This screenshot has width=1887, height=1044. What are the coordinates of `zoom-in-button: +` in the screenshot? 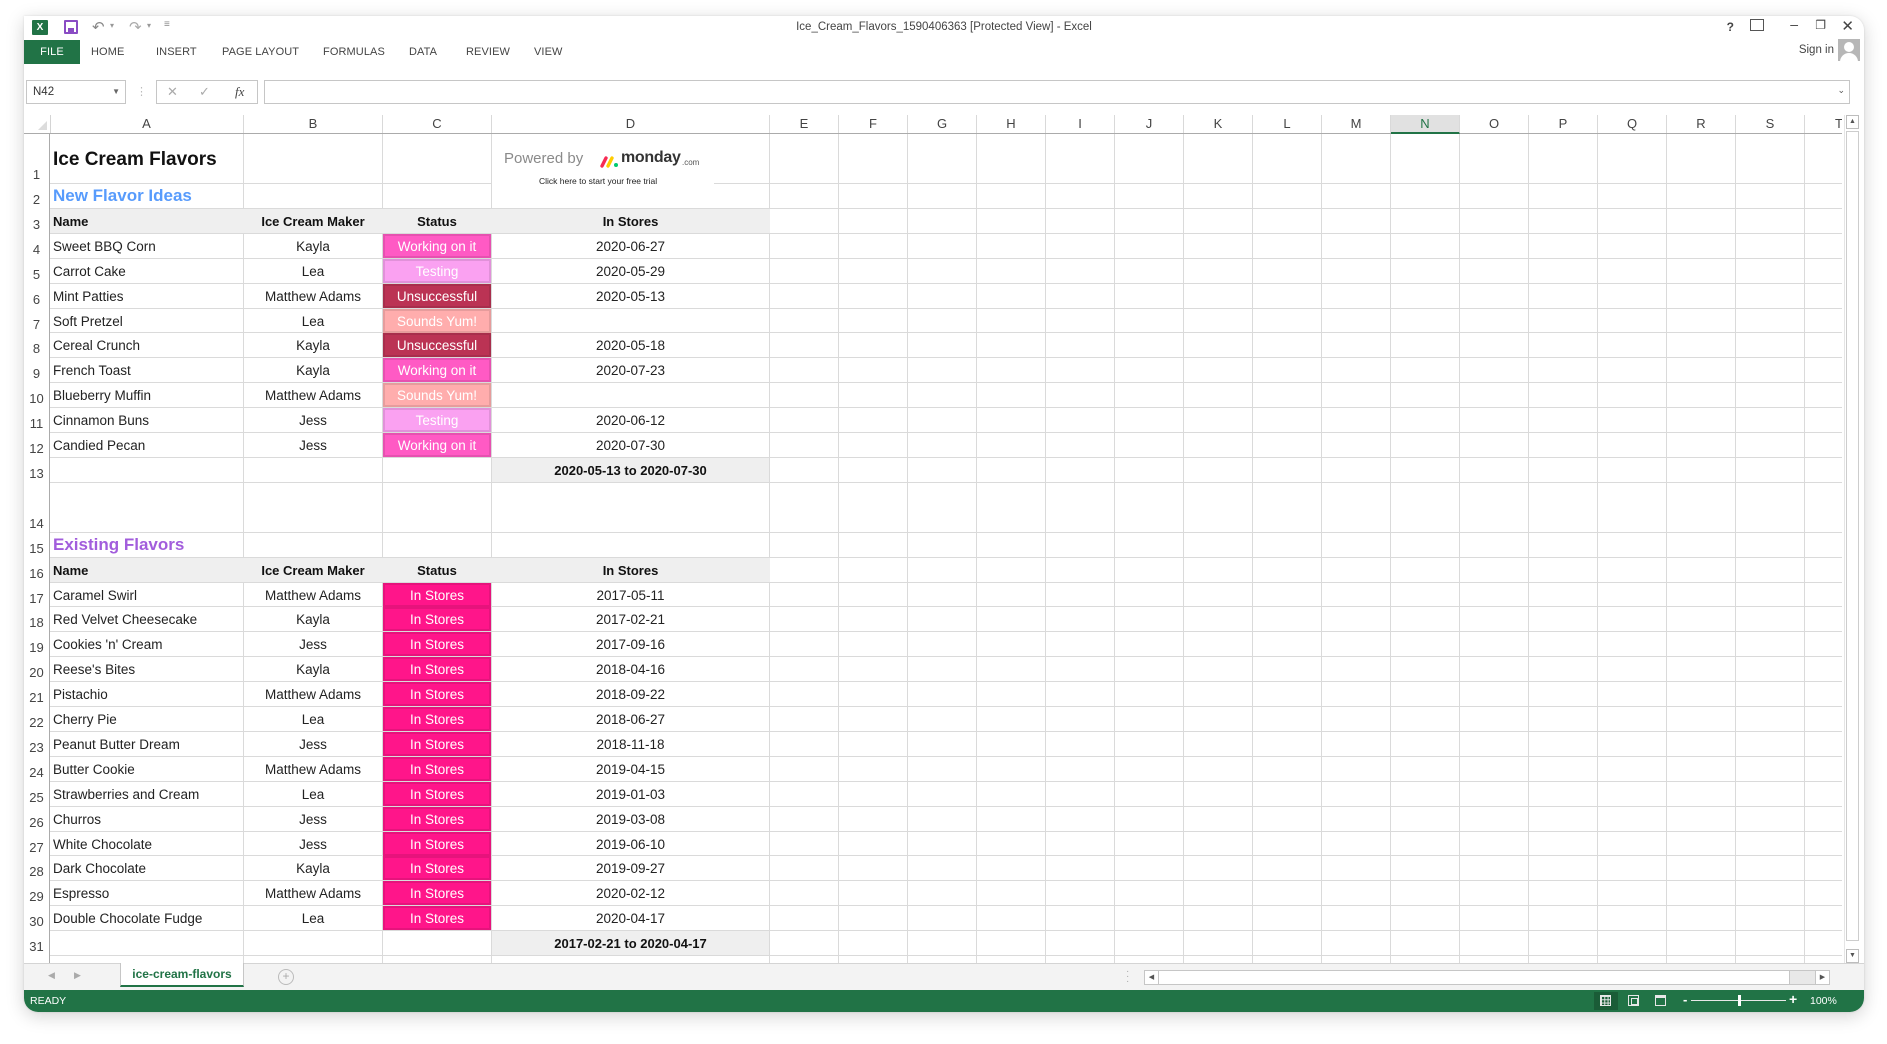 It's located at (1793, 999).